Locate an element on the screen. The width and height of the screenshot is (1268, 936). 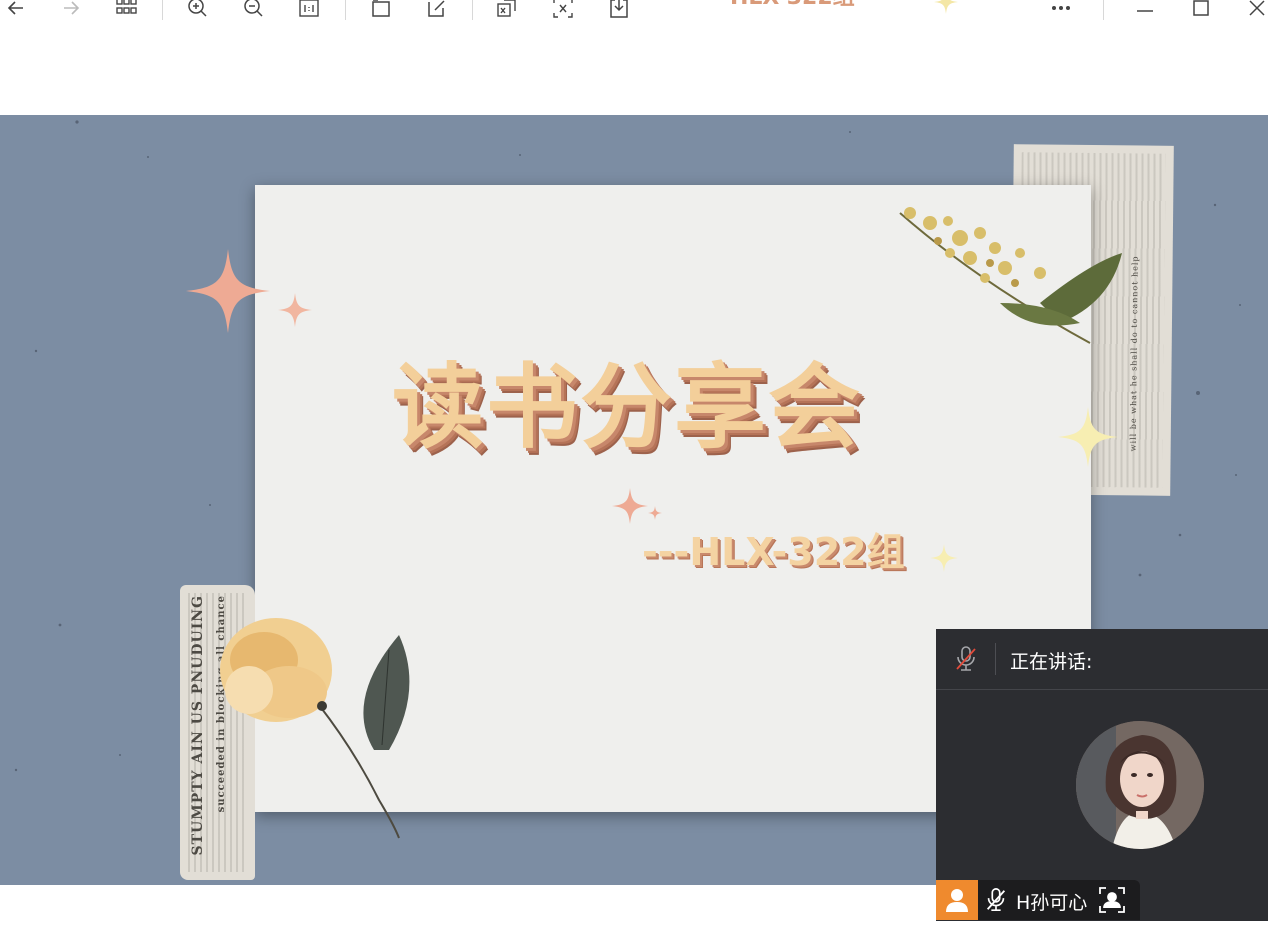
sparkle-icon is located at coordinates (946, 9).